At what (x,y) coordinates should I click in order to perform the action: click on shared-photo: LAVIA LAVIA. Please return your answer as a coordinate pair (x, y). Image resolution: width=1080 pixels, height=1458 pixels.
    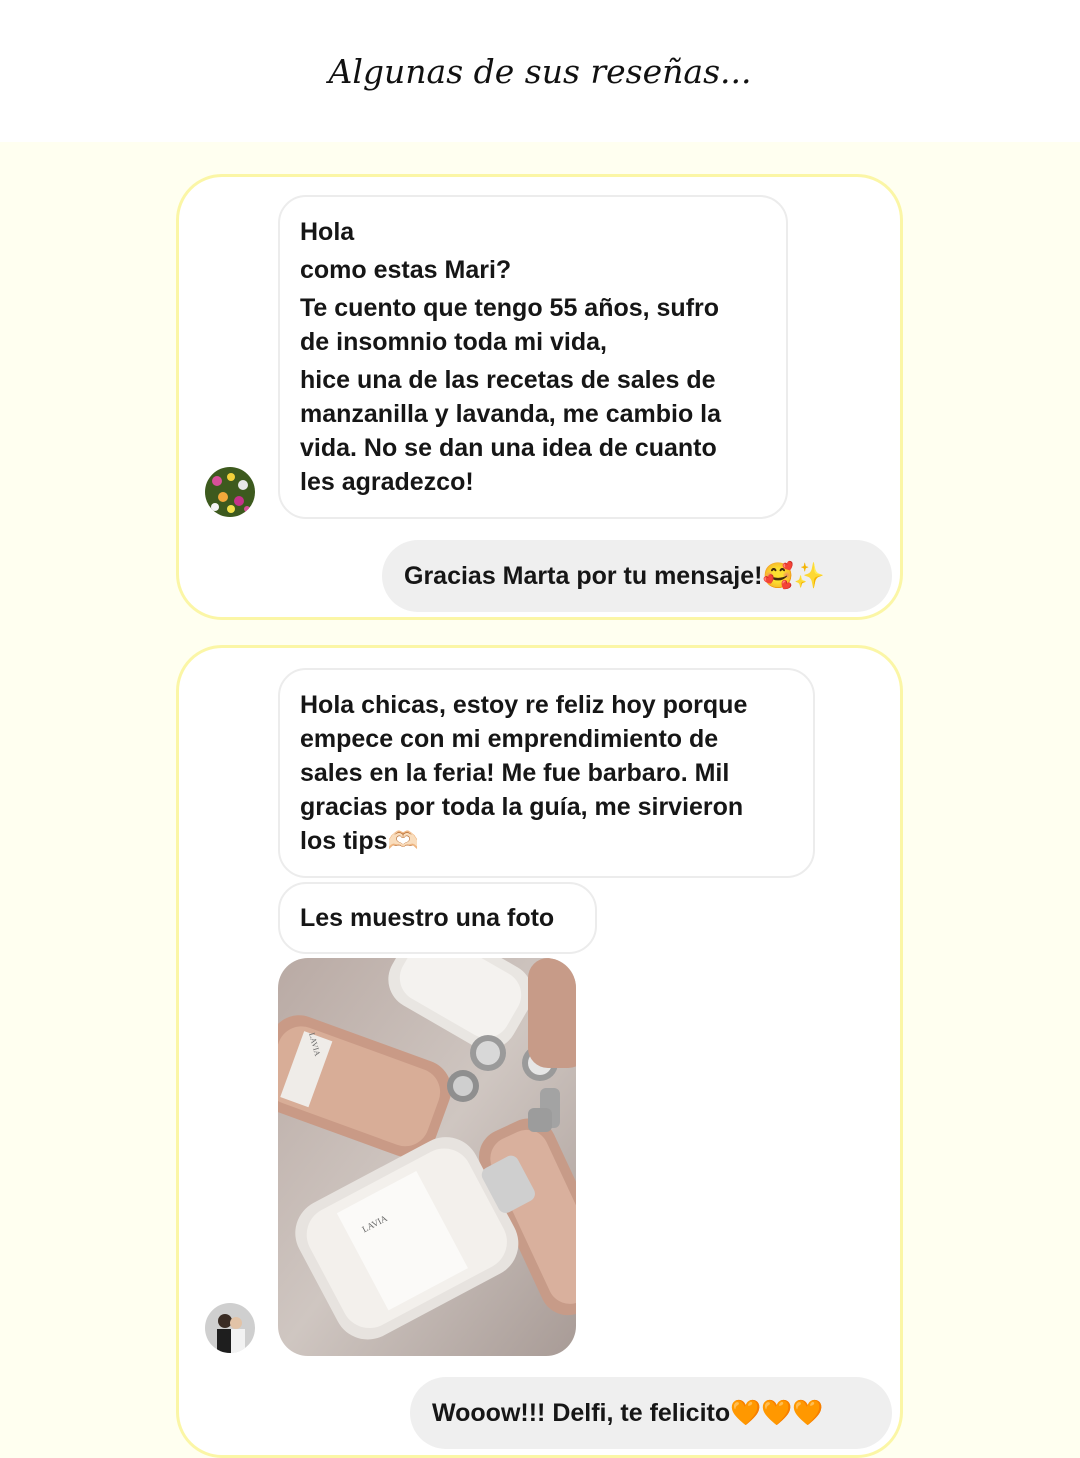
    Looking at the image, I should click on (427, 1157).